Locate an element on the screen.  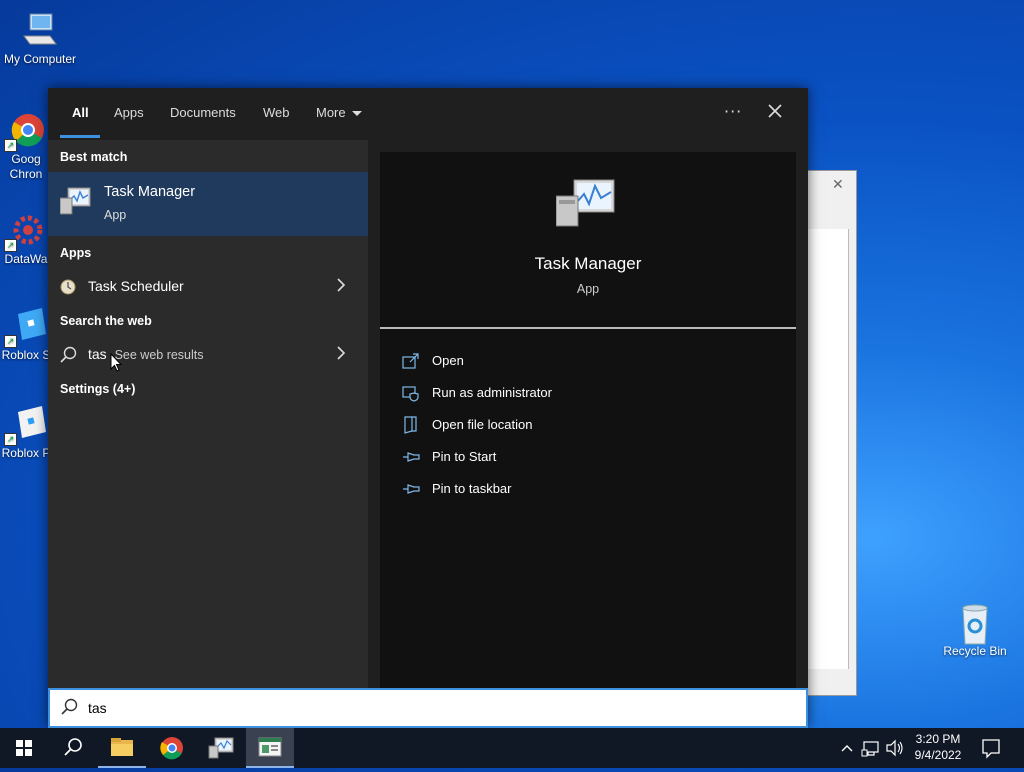
notification-icon is located at coordinates (991, 749).